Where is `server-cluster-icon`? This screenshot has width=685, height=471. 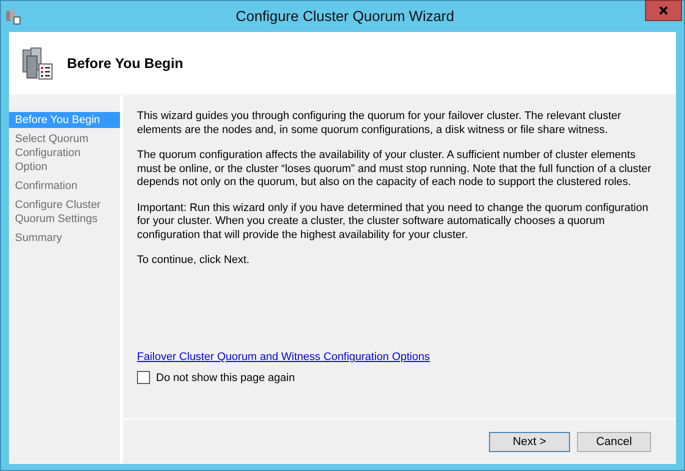
server-cluster-icon is located at coordinates (38, 63).